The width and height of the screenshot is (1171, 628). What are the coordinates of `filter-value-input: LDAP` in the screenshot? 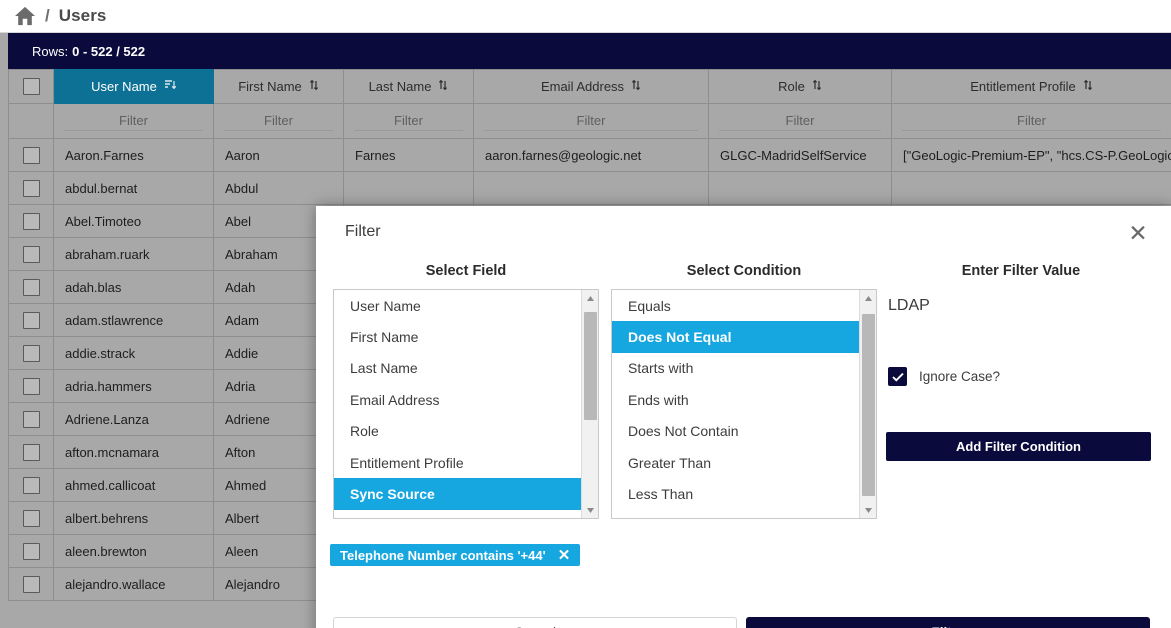 It's located at (1021, 306).